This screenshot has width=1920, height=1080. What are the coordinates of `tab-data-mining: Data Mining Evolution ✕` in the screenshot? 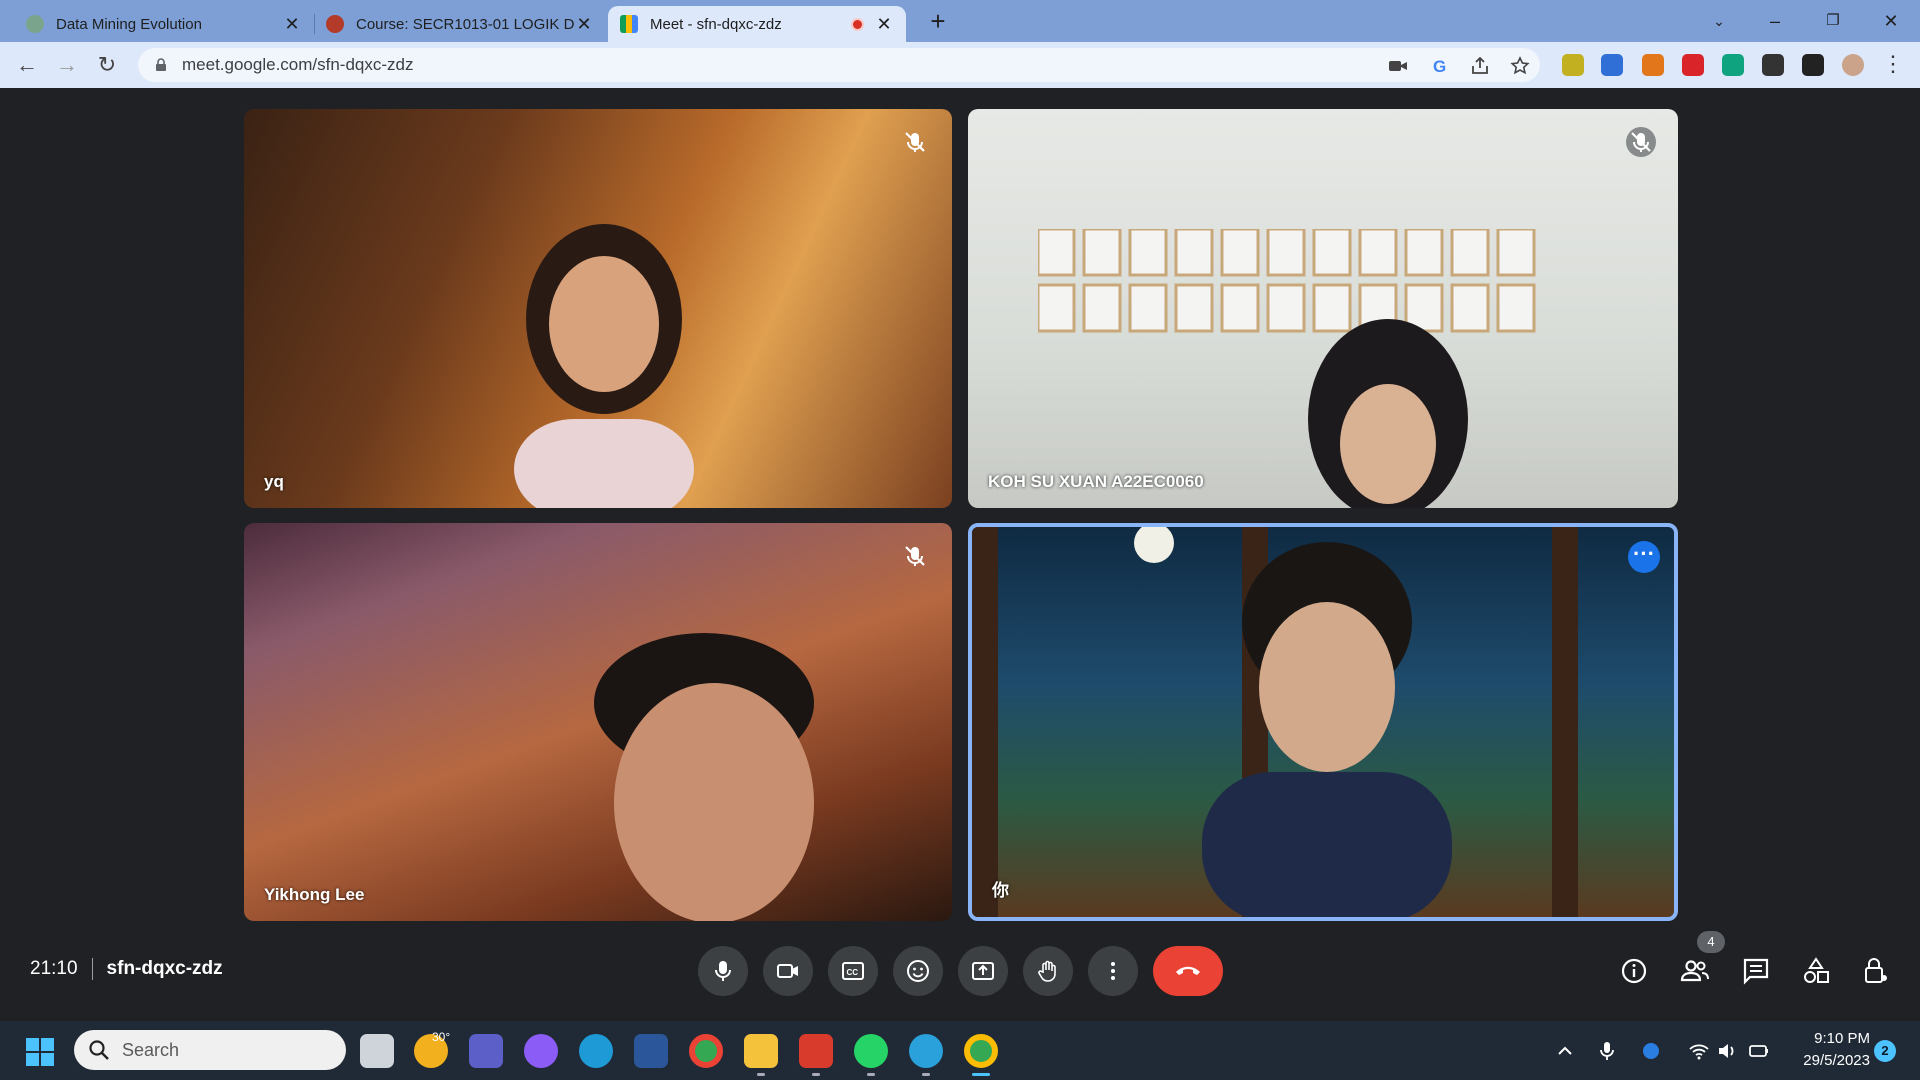 It's located at (164, 24).